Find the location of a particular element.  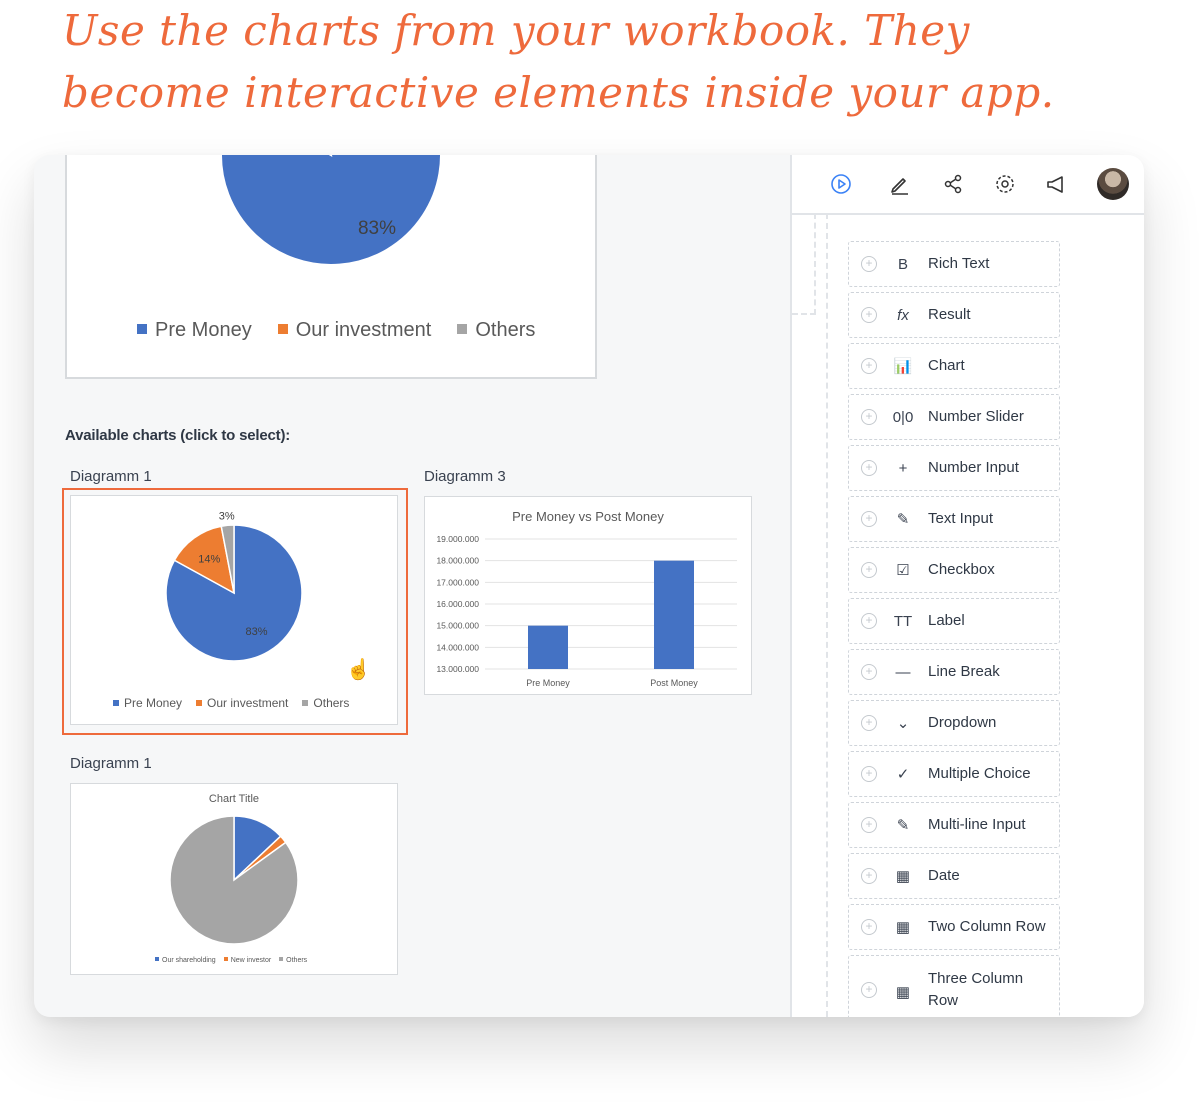

x-tick-label: Post Money is located at coordinates (674, 683).